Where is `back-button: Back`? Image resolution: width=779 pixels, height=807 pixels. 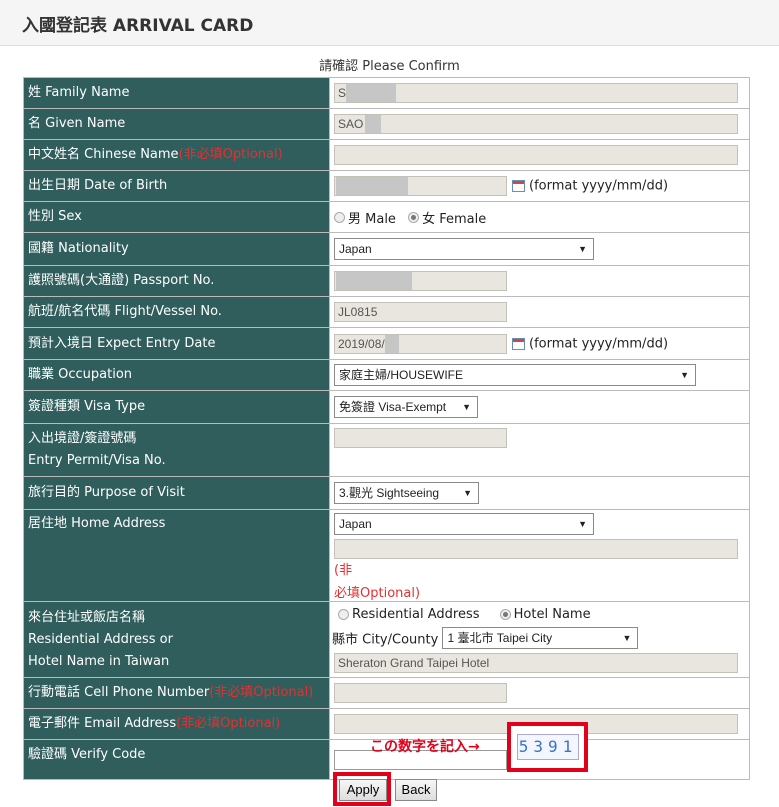 back-button: Back is located at coordinates (416, 790).